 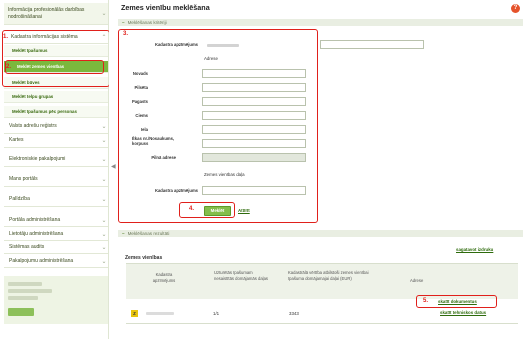 I want to click on value-cell: 3343, so click(x=294, y=313).